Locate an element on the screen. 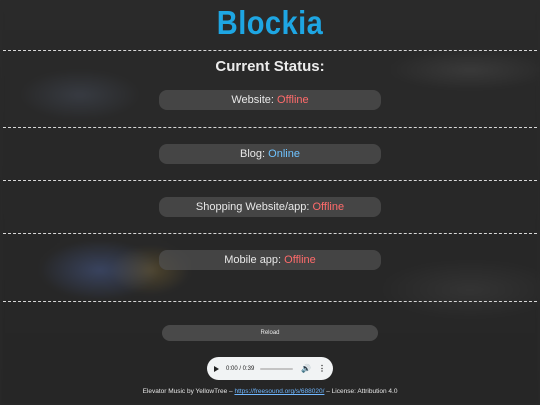 The width and height of the screenshot is (540, 405). audio-time: 0:00 / 0:39 is located at coordinates (240, 368).